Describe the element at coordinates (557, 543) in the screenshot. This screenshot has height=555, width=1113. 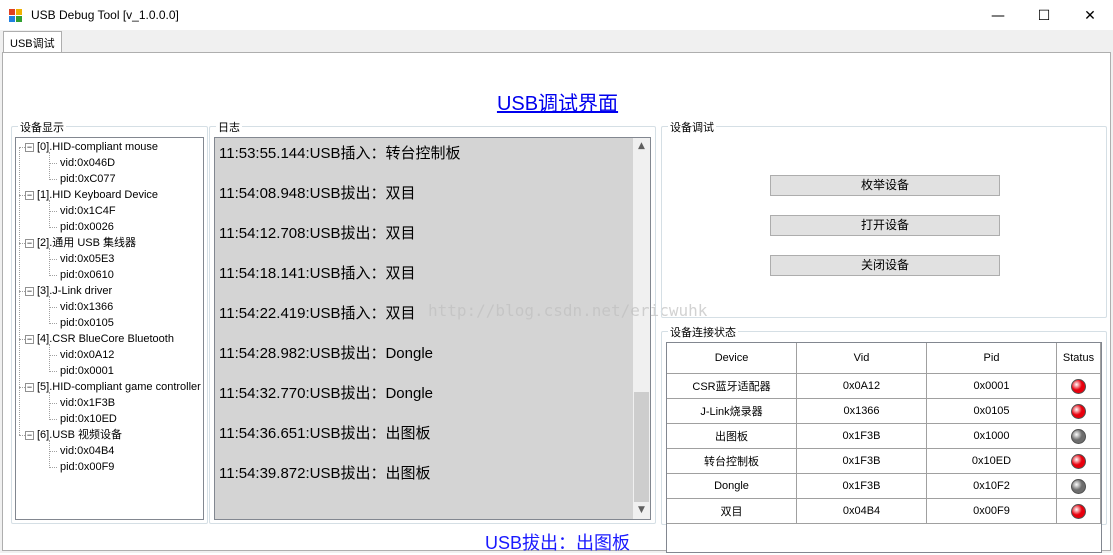
I see `status-message: USB拔出：出图板` at that location.